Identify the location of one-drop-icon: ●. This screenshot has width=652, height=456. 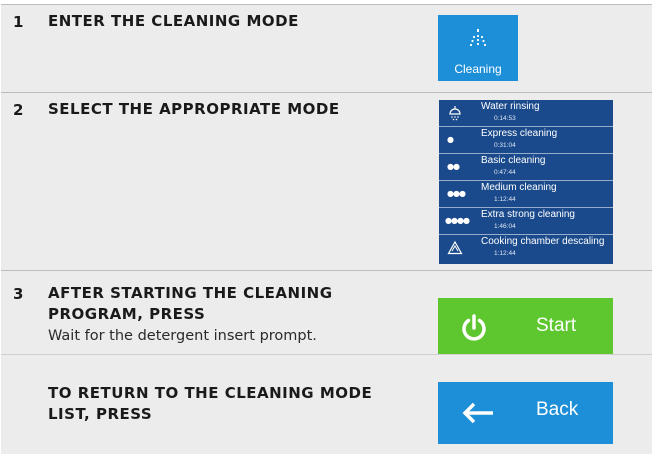
(450, 139).